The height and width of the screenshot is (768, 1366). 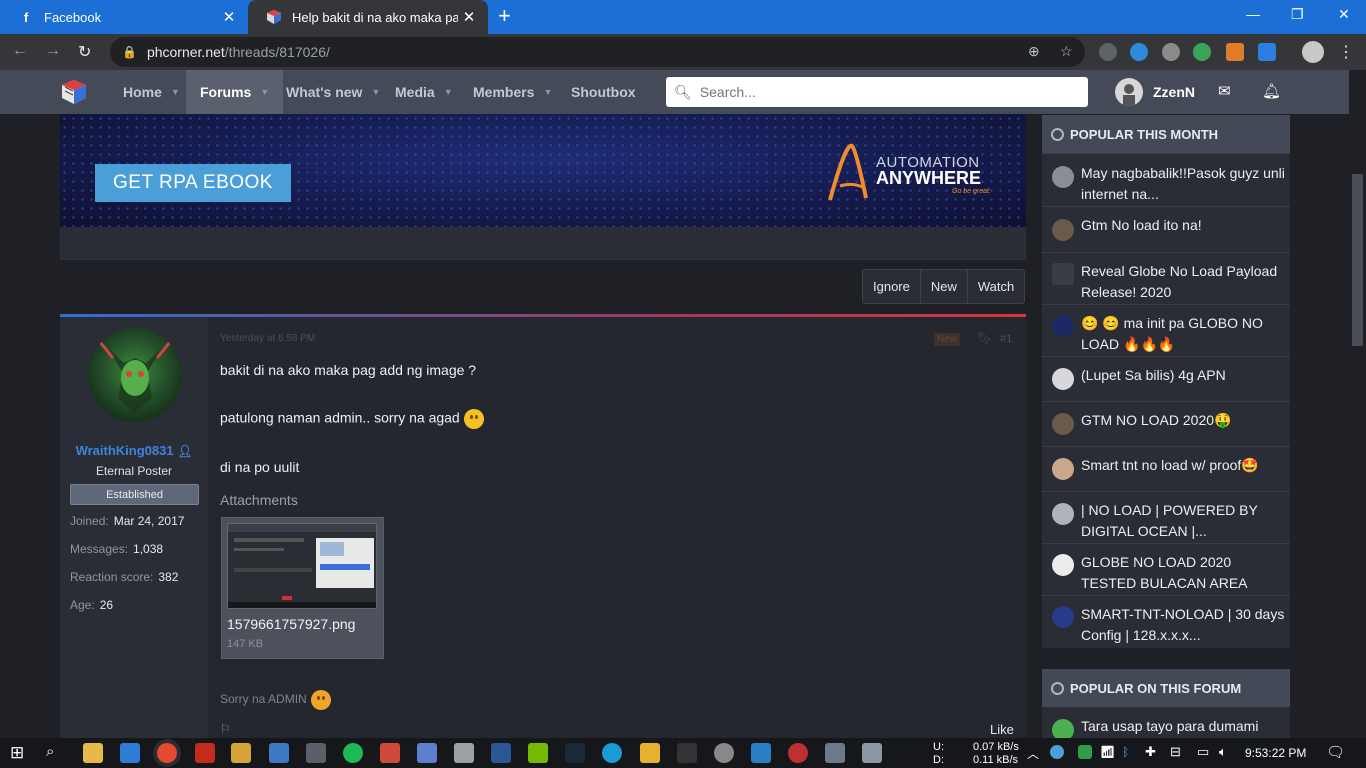 I want to click on search-icon: ⌕, so click(x=50, y=751).